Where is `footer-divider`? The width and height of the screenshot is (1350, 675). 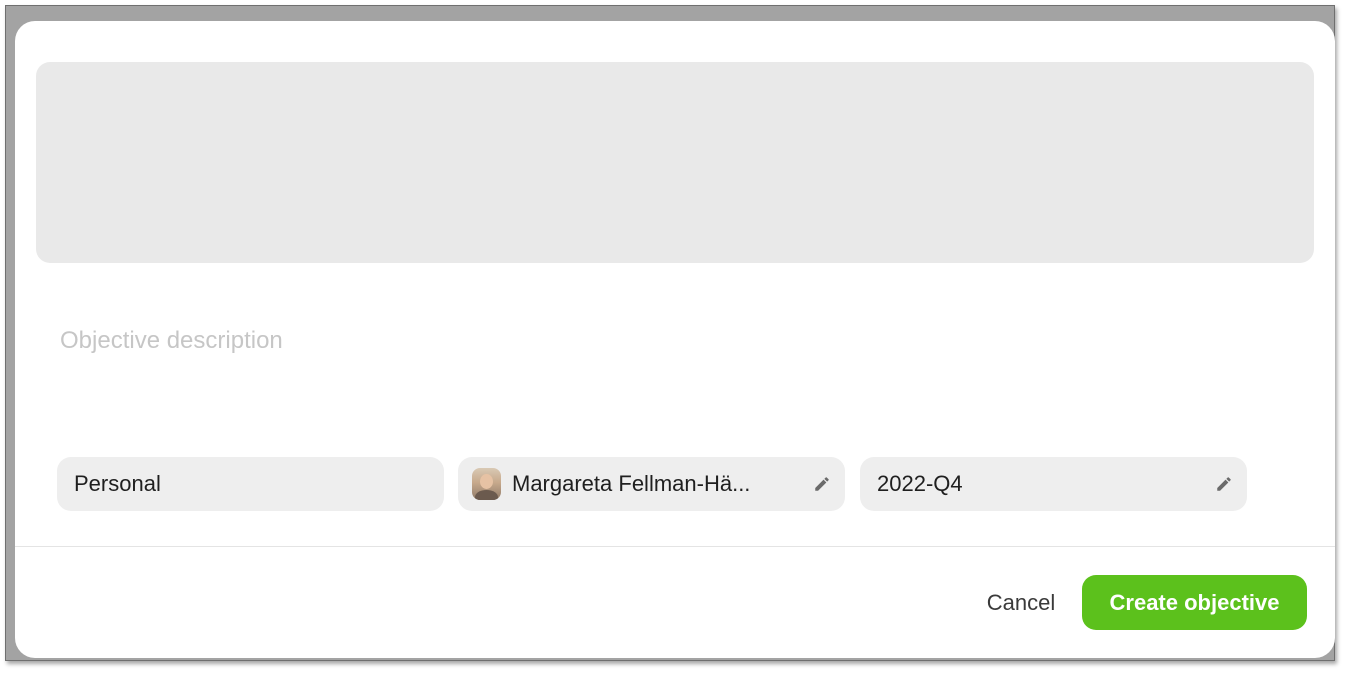
footer-divider is located at coordinates (675, 546).